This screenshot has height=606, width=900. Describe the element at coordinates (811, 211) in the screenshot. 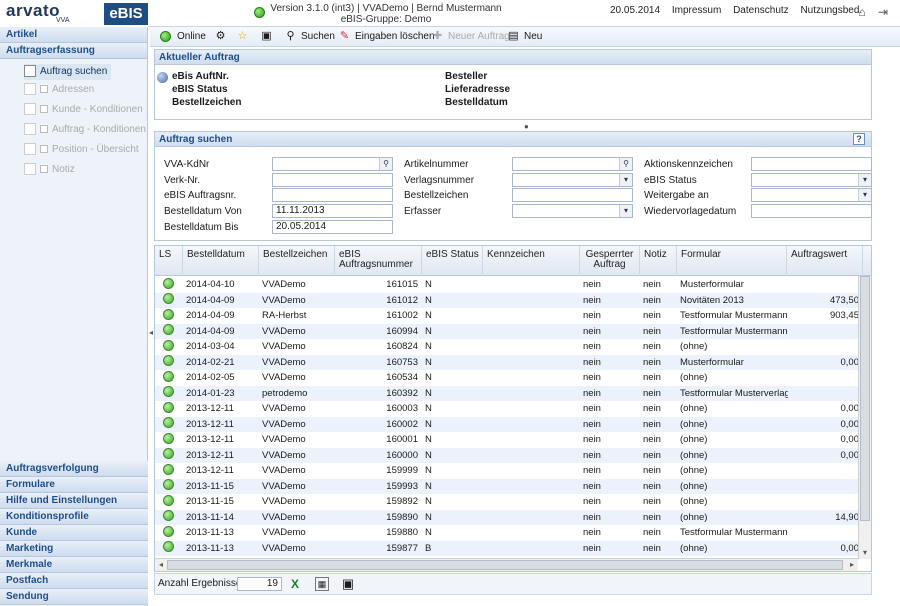

I see `wiedervorlagedatum-input` at that location.